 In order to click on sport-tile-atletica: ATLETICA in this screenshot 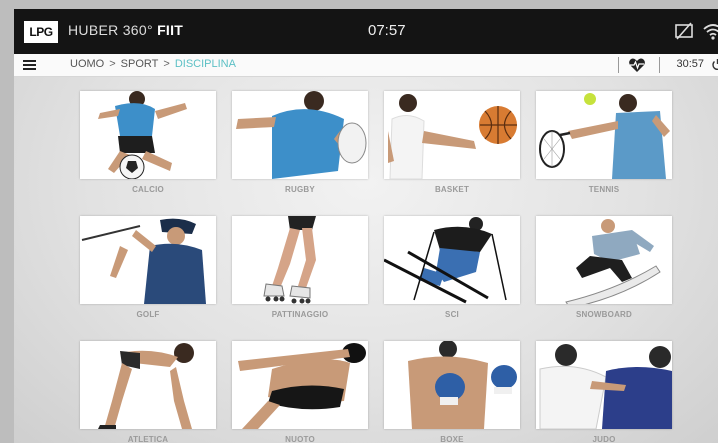, I will do `click(148, 392)`.